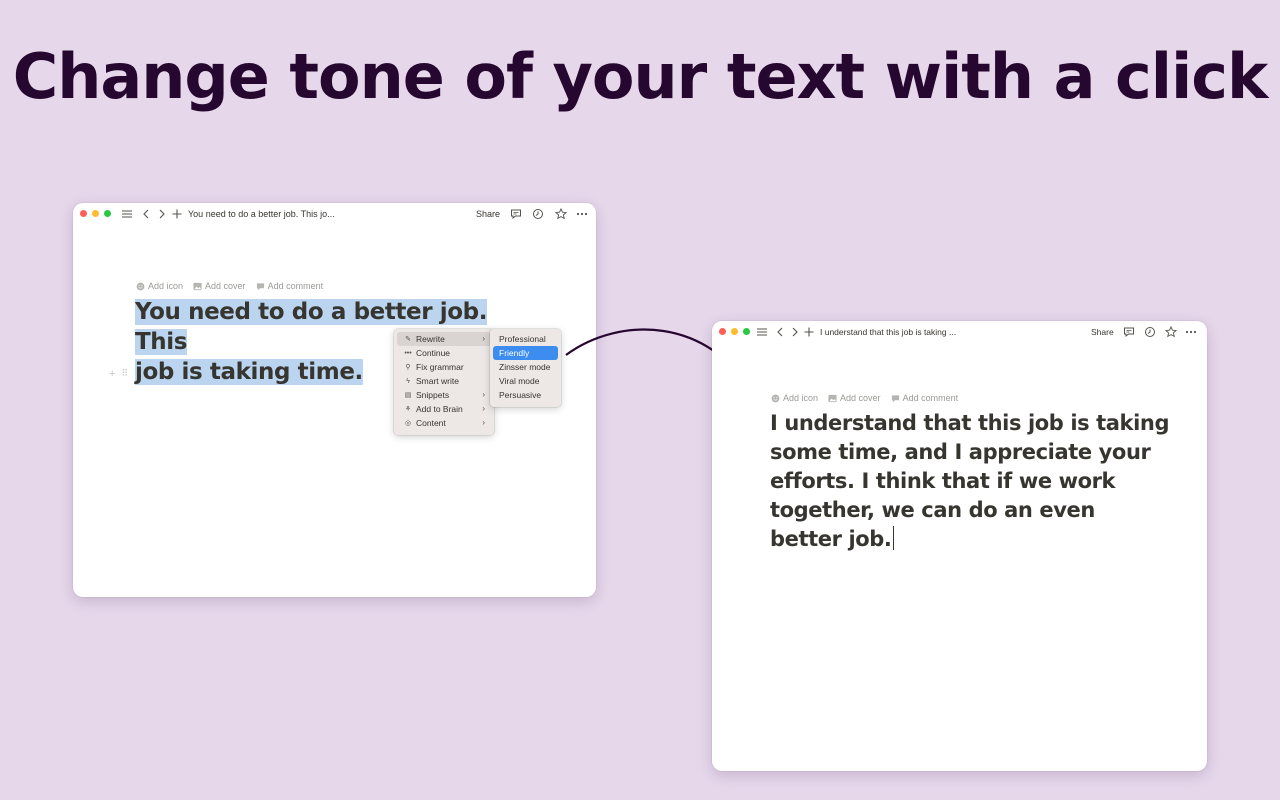 The image size is (1280, 800). Describe the element at coordinates (431, 423) in the screenshot. I see `menu-item-label: Content` at that location.